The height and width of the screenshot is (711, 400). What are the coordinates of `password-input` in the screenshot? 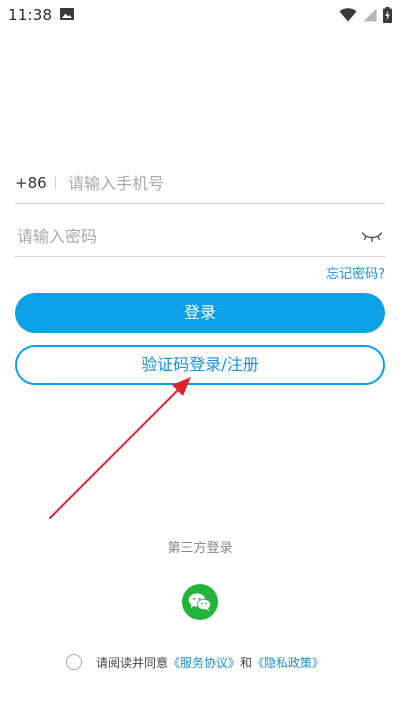 It's located at (188, 236).